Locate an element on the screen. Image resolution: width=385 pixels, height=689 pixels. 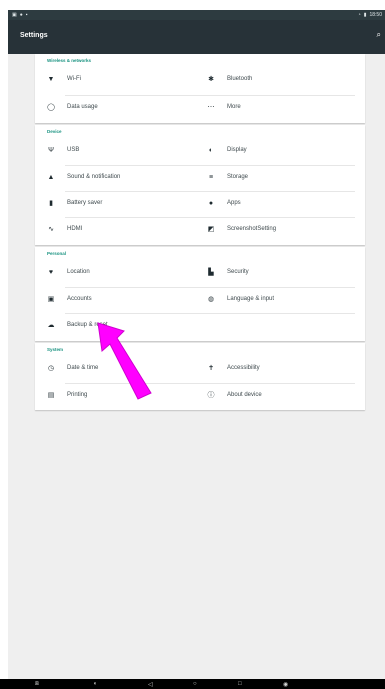
action-bar: Settings ⌕ is located at coordinates (196, 37).